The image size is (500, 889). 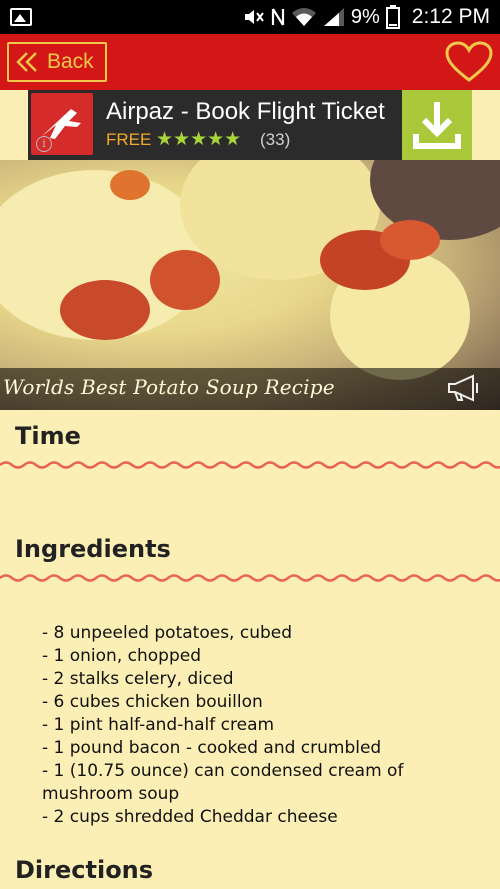 I want to click on status-icons: 9% 2:12 PM, so click(x=366, y=17).